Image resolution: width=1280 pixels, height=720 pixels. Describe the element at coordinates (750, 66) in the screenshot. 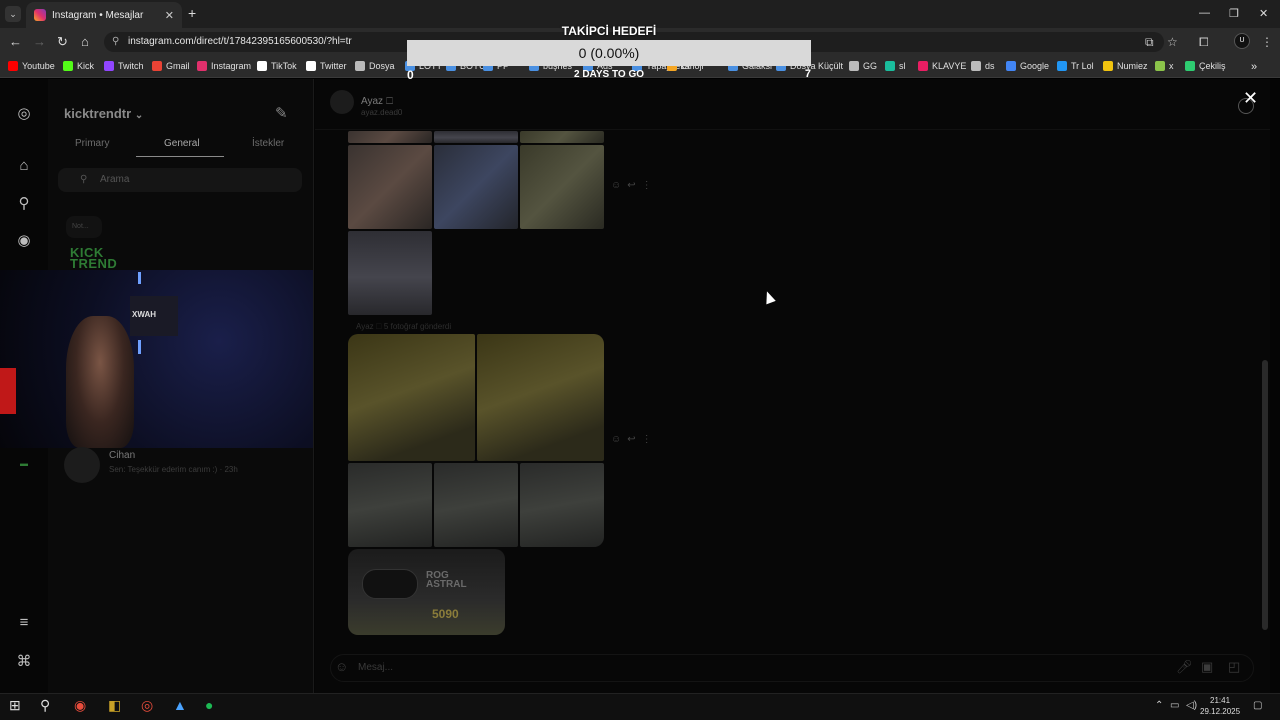

I see `bookmark-16: Galaksi` at that location.